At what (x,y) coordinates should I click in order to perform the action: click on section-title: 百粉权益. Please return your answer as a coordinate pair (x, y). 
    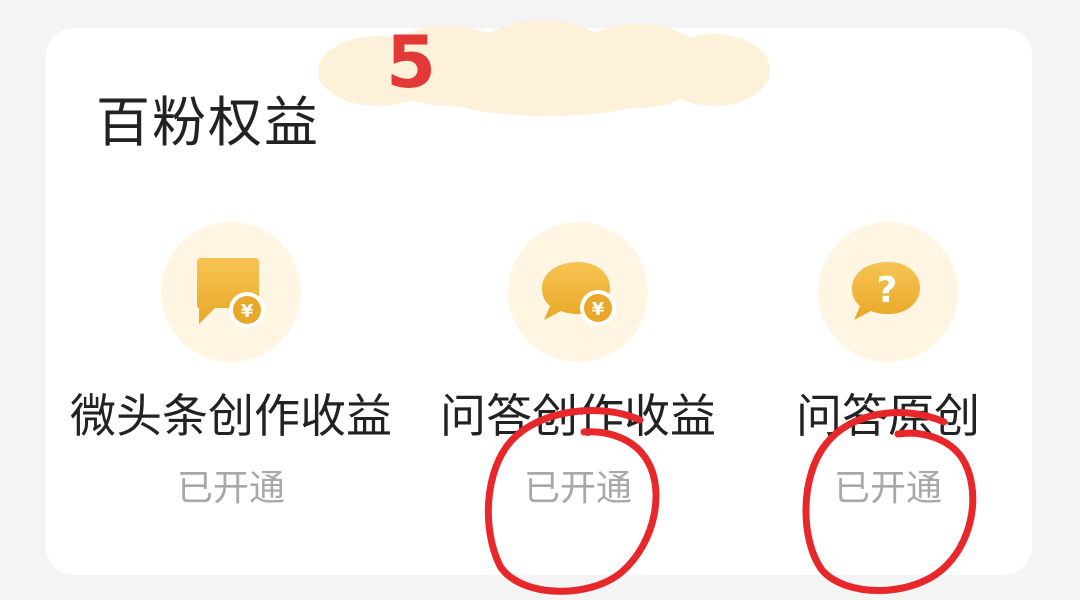
    Looking at the image, I should click on (208, 122).